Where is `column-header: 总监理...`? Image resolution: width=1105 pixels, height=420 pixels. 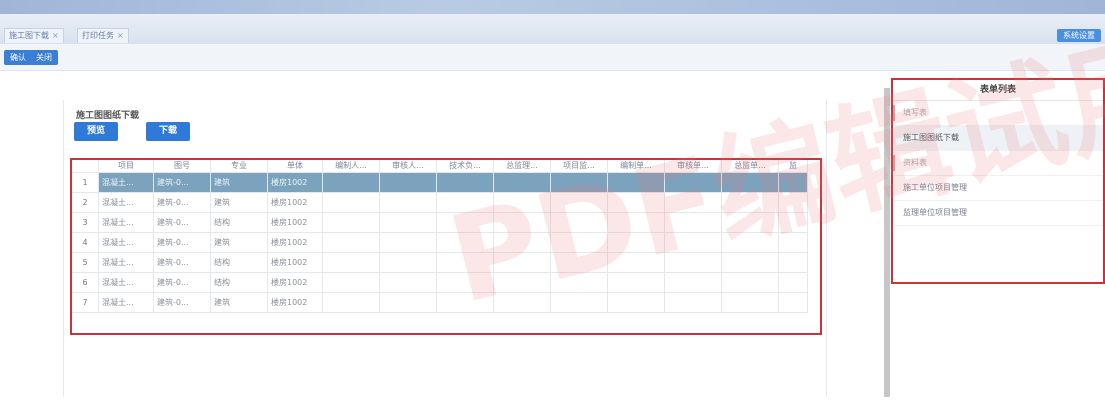
column-header: 总监理... is located at coordinates (522, 166).